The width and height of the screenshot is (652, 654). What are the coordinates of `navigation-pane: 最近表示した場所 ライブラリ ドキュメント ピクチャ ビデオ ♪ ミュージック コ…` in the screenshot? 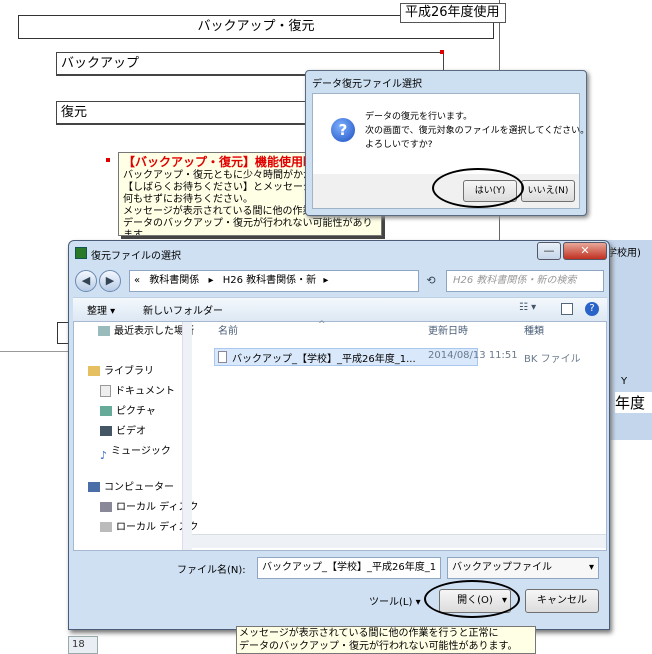 It's located at (136, 436).